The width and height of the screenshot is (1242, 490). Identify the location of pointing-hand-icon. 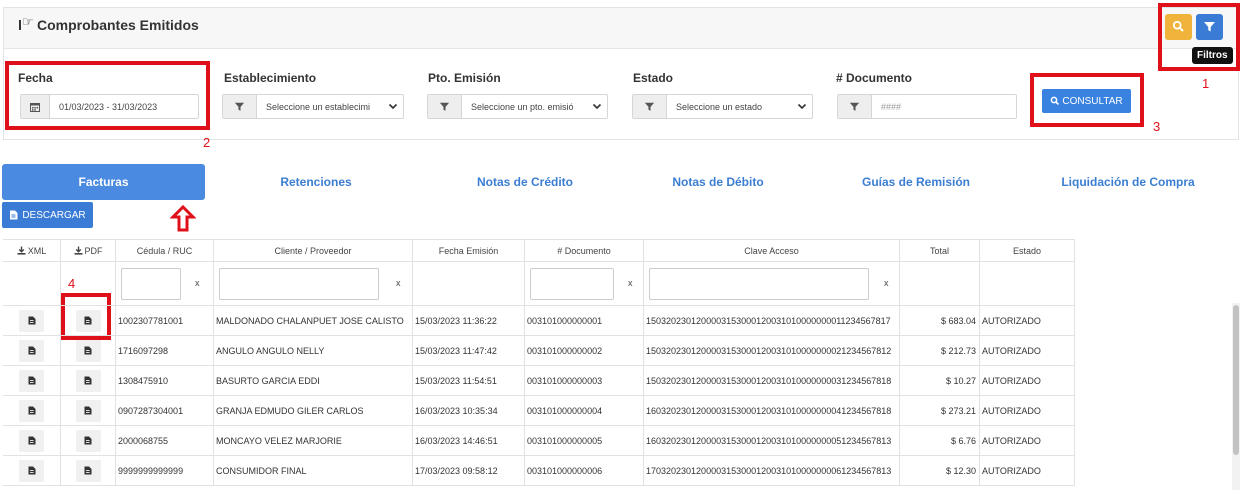
(26, 23).